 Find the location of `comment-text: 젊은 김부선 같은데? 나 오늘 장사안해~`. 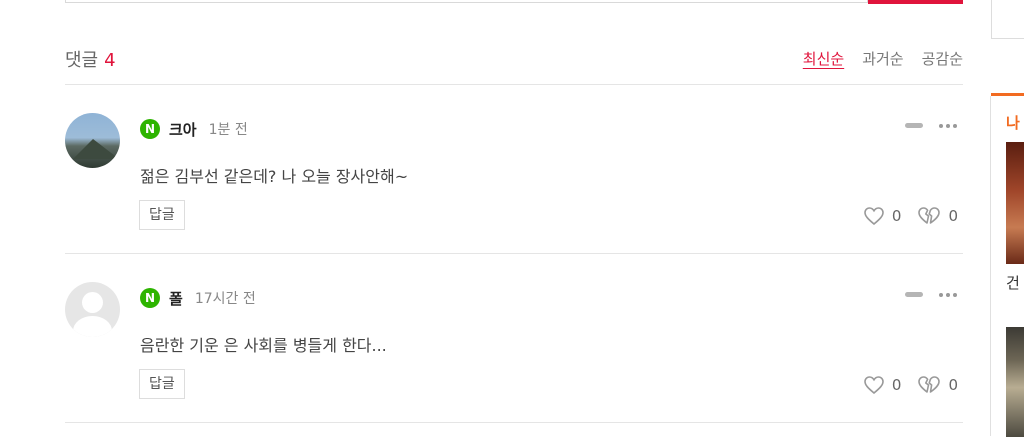

comment-text: 젊은 김부선 같은데? 나 오늘 장사안해~ is located at coordinates (274, 176).